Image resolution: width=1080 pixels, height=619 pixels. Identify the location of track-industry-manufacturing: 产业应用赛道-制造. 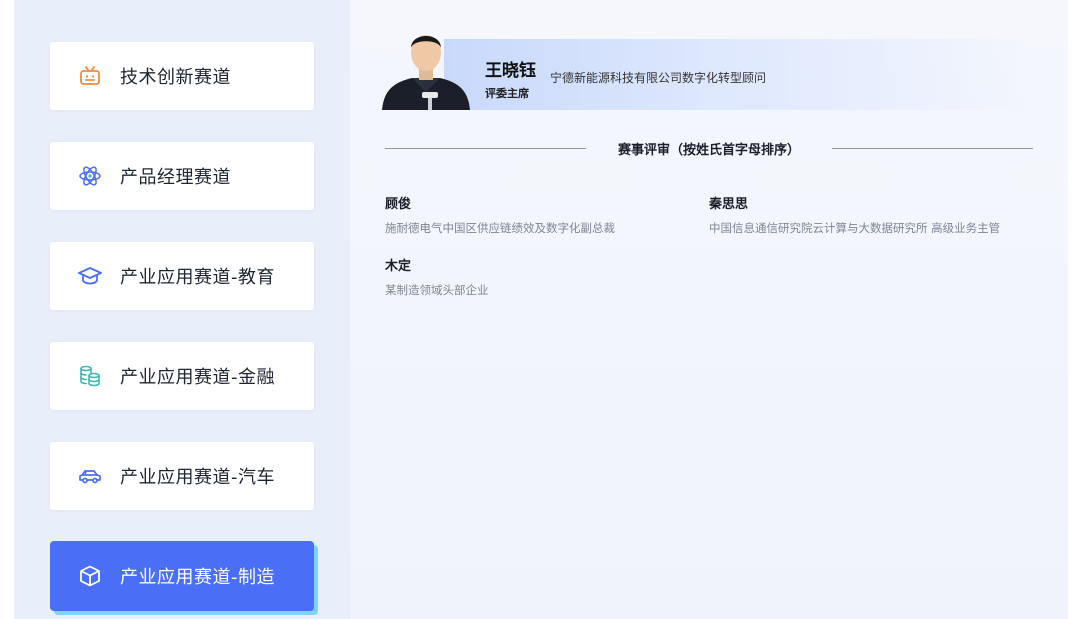
(182, 576).